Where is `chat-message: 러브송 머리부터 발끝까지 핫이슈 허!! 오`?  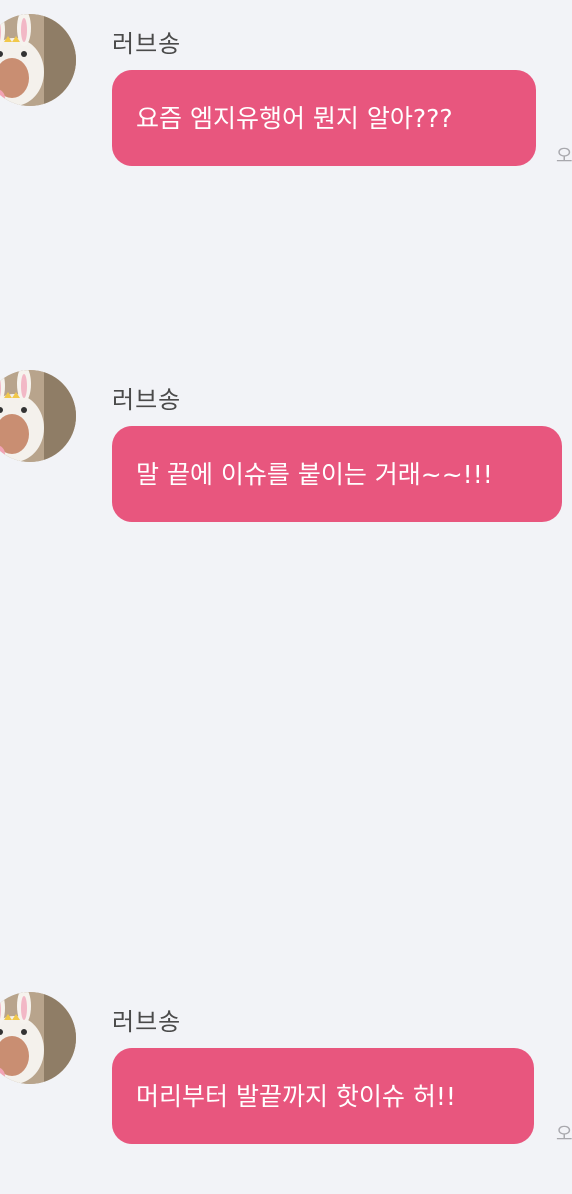 chat-message: 러브송 머리부터 발끝까지 핫이슈 허!! 오 is located at coordinates (286, 1068).